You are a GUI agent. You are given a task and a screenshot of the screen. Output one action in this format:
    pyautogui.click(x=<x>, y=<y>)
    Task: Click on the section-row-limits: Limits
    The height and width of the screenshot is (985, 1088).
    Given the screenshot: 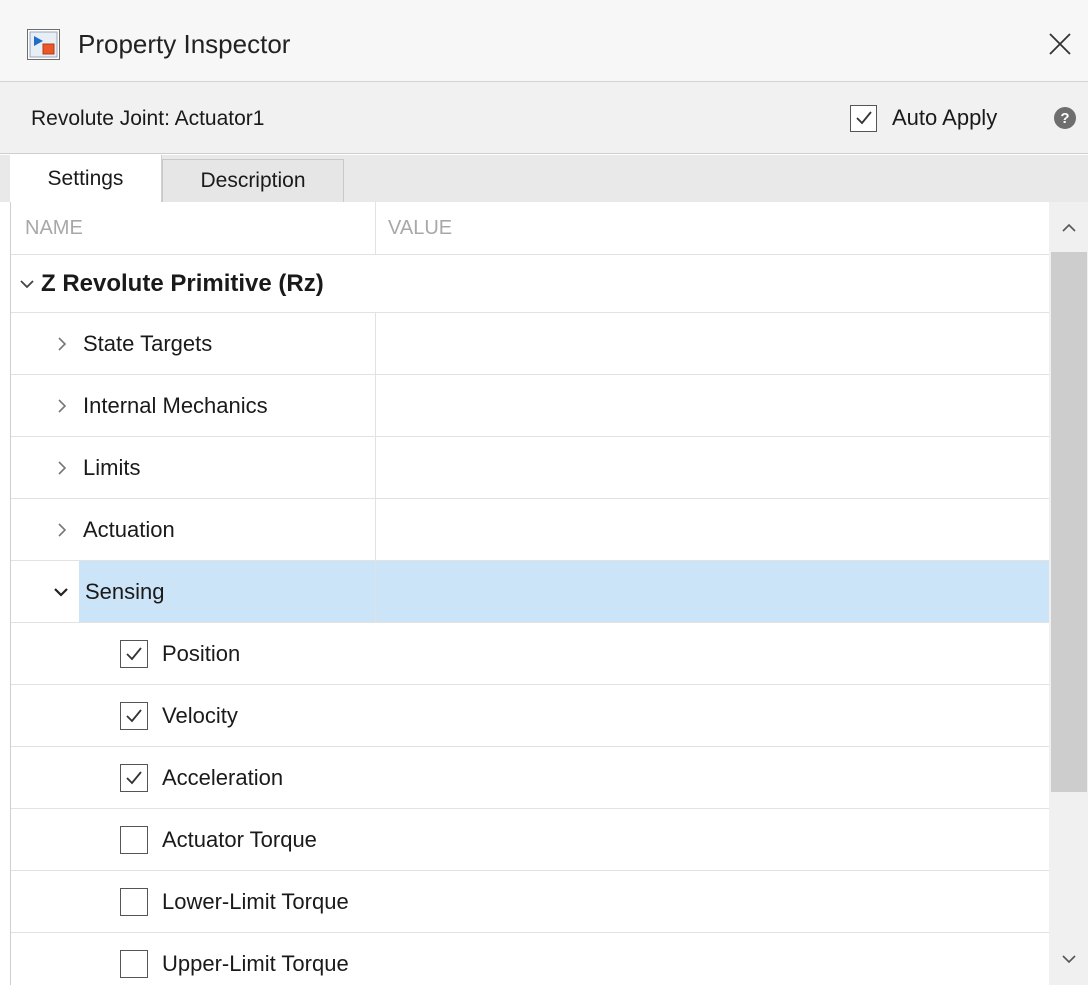 What is the action you would take?
    pyautogui.click(x=530, y=468)
    